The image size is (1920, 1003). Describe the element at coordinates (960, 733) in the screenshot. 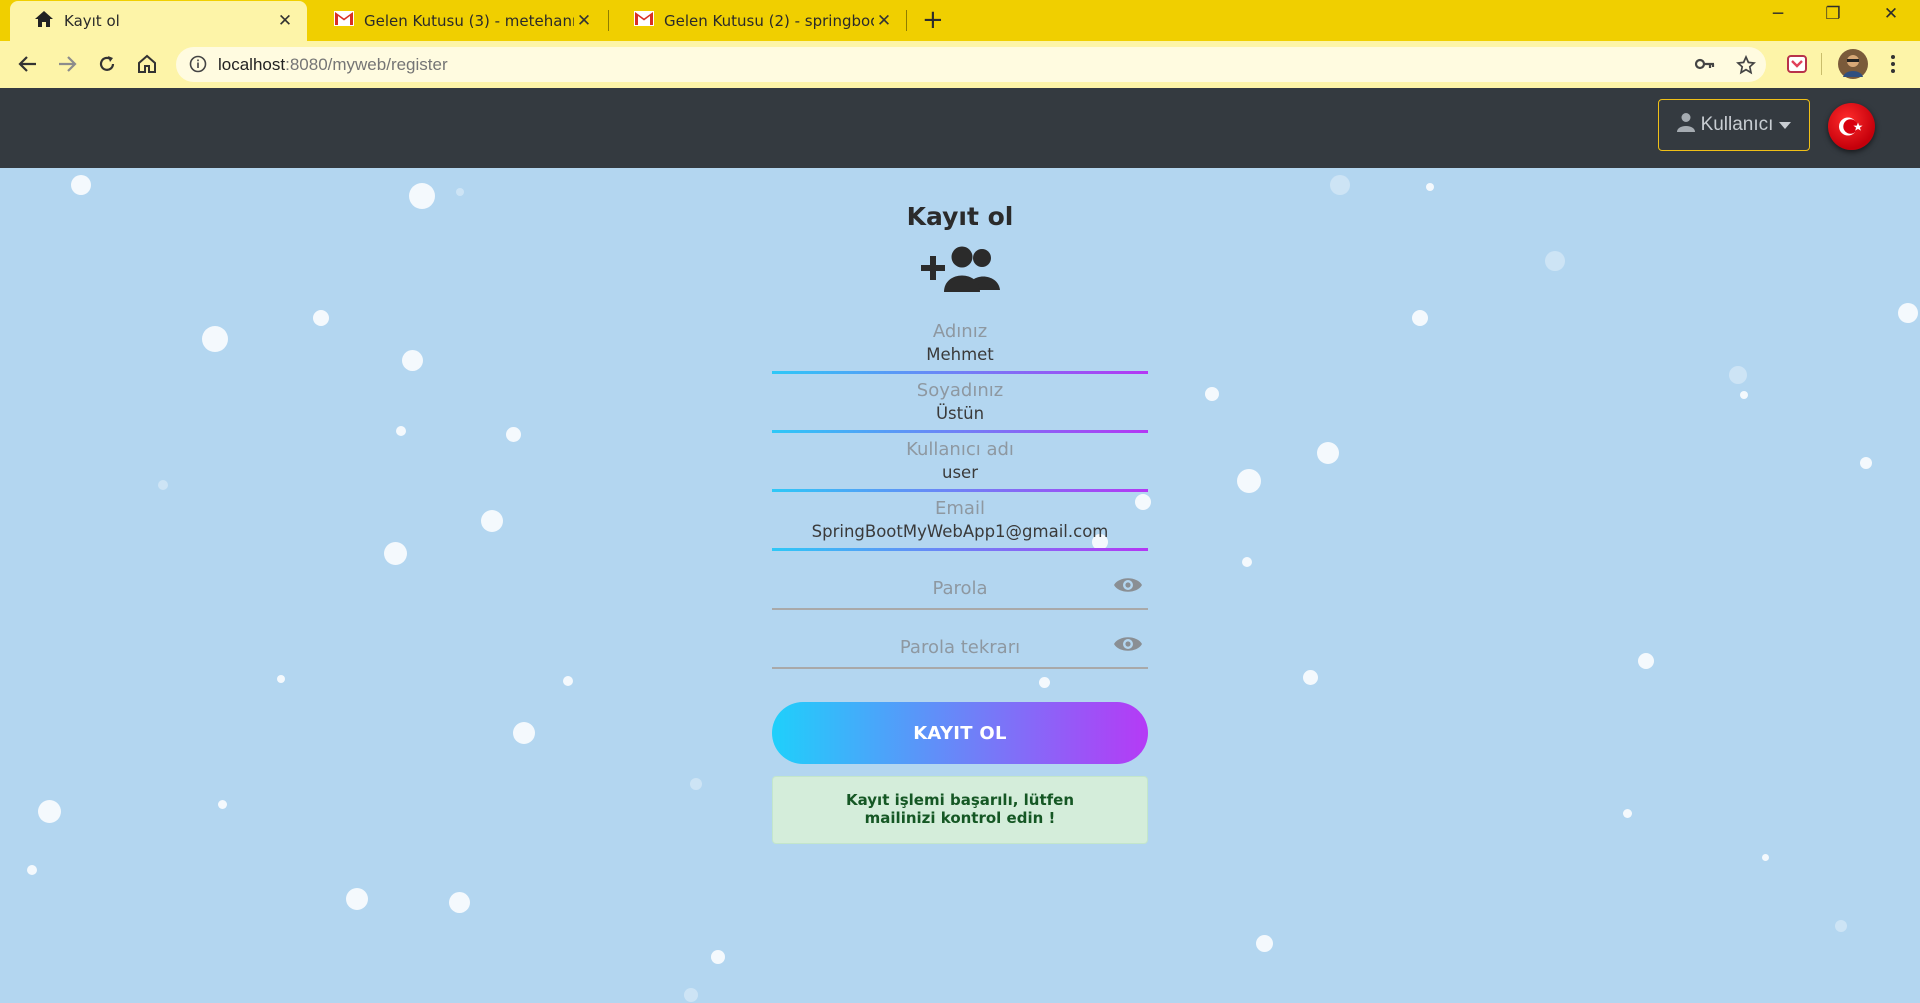

I see `register-button: KAYIT OL` at that location.